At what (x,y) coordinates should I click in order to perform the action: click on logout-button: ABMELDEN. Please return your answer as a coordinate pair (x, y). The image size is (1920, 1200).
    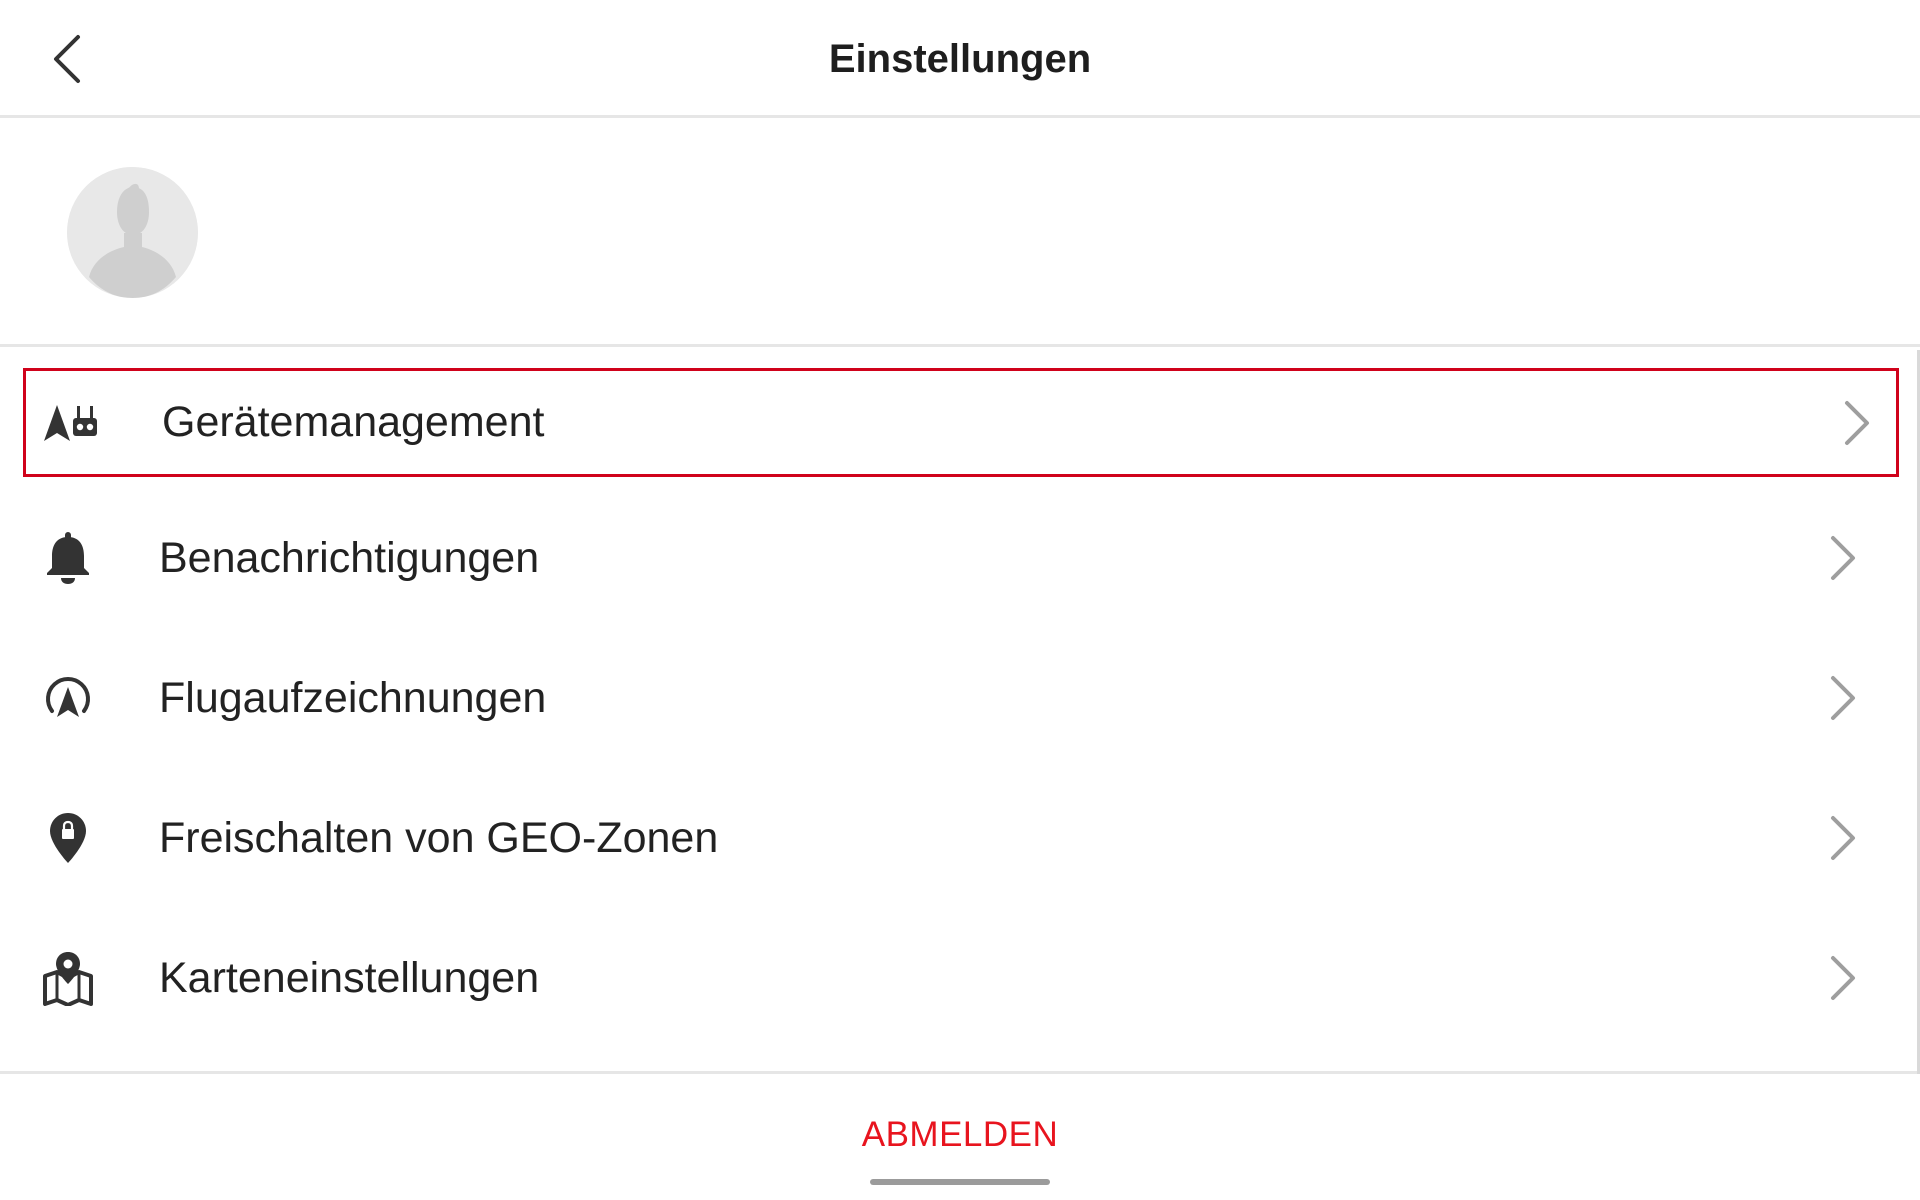
    Looking at the image, I should click on (960, 1135).